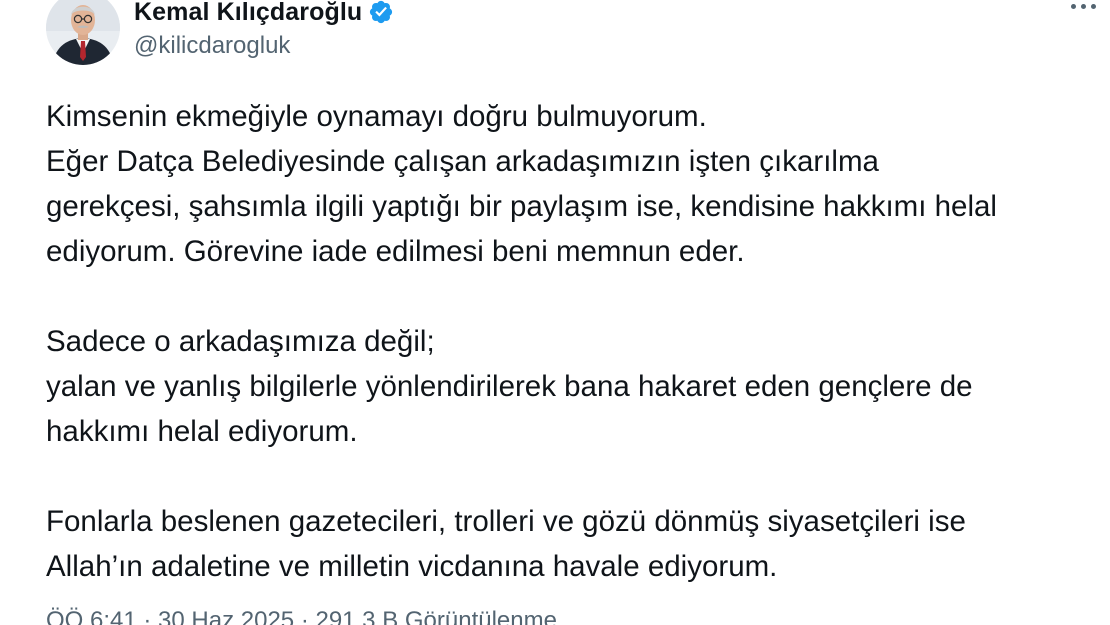  I want to click on avatar, so click(83, 32).